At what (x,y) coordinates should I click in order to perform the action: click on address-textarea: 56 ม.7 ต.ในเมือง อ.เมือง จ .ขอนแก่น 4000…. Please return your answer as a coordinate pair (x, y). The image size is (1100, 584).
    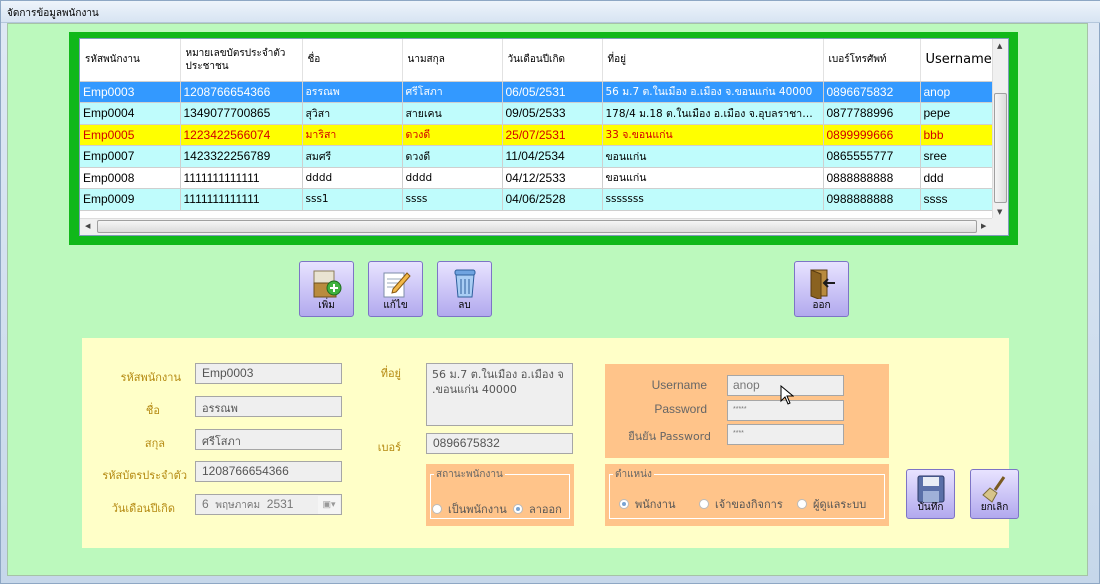
    Looking at the image, I should click on (499, 394).